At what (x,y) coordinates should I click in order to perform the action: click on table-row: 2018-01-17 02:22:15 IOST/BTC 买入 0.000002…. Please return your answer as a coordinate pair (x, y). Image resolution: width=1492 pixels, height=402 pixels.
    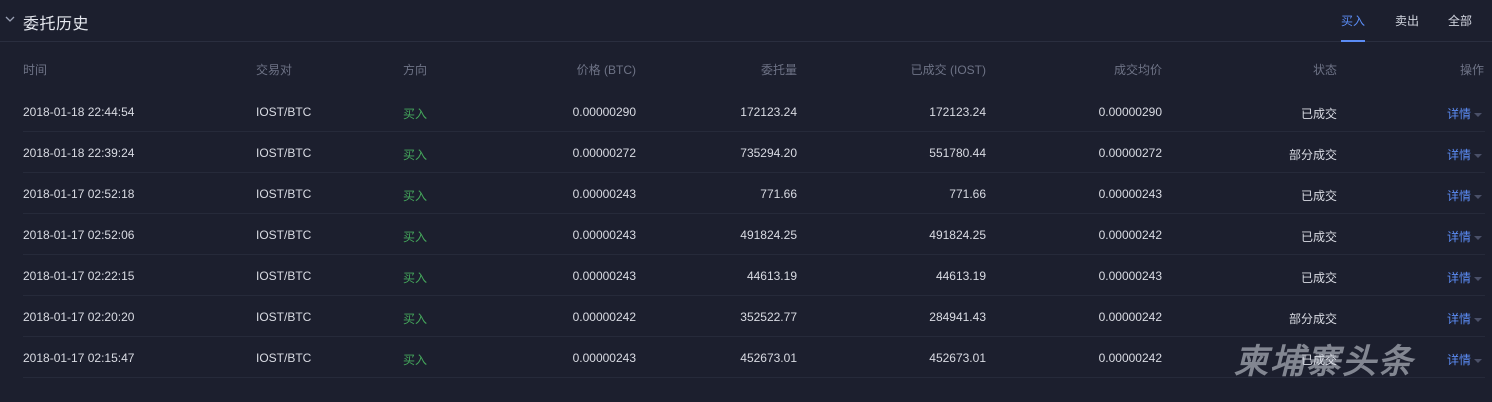
    Looking at the image, I should click on (754, 275).